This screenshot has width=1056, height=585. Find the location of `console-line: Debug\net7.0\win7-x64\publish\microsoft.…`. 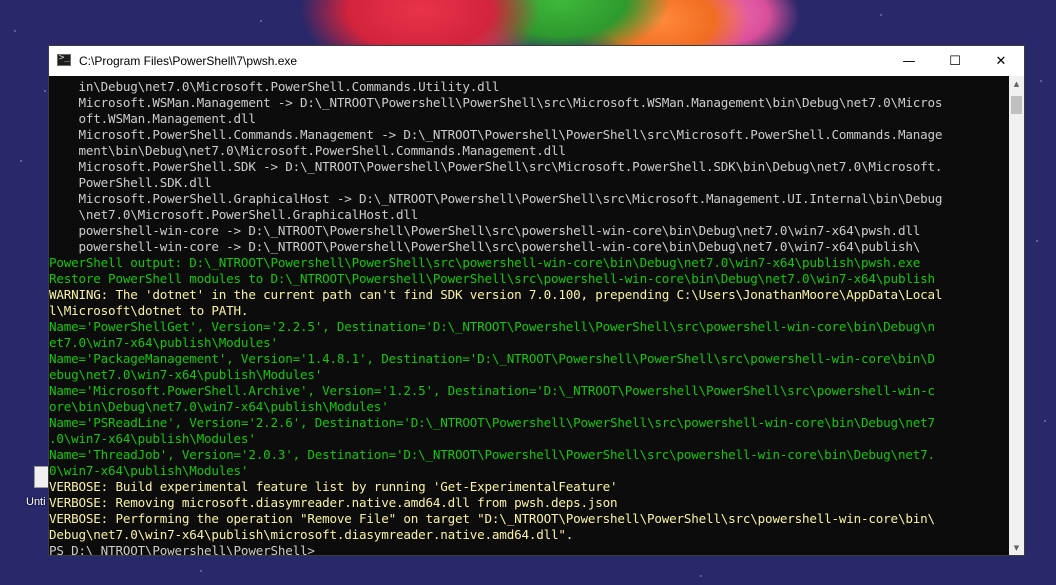

console-line: Debug\net7.0\win7-x64\publish\microsoft.… is located at coordinates (311, 534).